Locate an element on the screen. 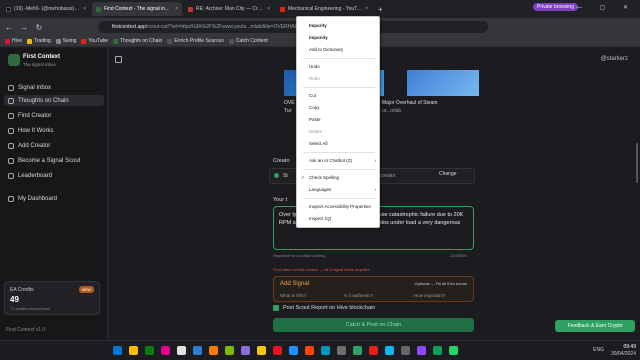 This screenshot has width=640, height=360. menu-item-add-dictionary: Add to Dictionary is located at coordinates (339, 50).